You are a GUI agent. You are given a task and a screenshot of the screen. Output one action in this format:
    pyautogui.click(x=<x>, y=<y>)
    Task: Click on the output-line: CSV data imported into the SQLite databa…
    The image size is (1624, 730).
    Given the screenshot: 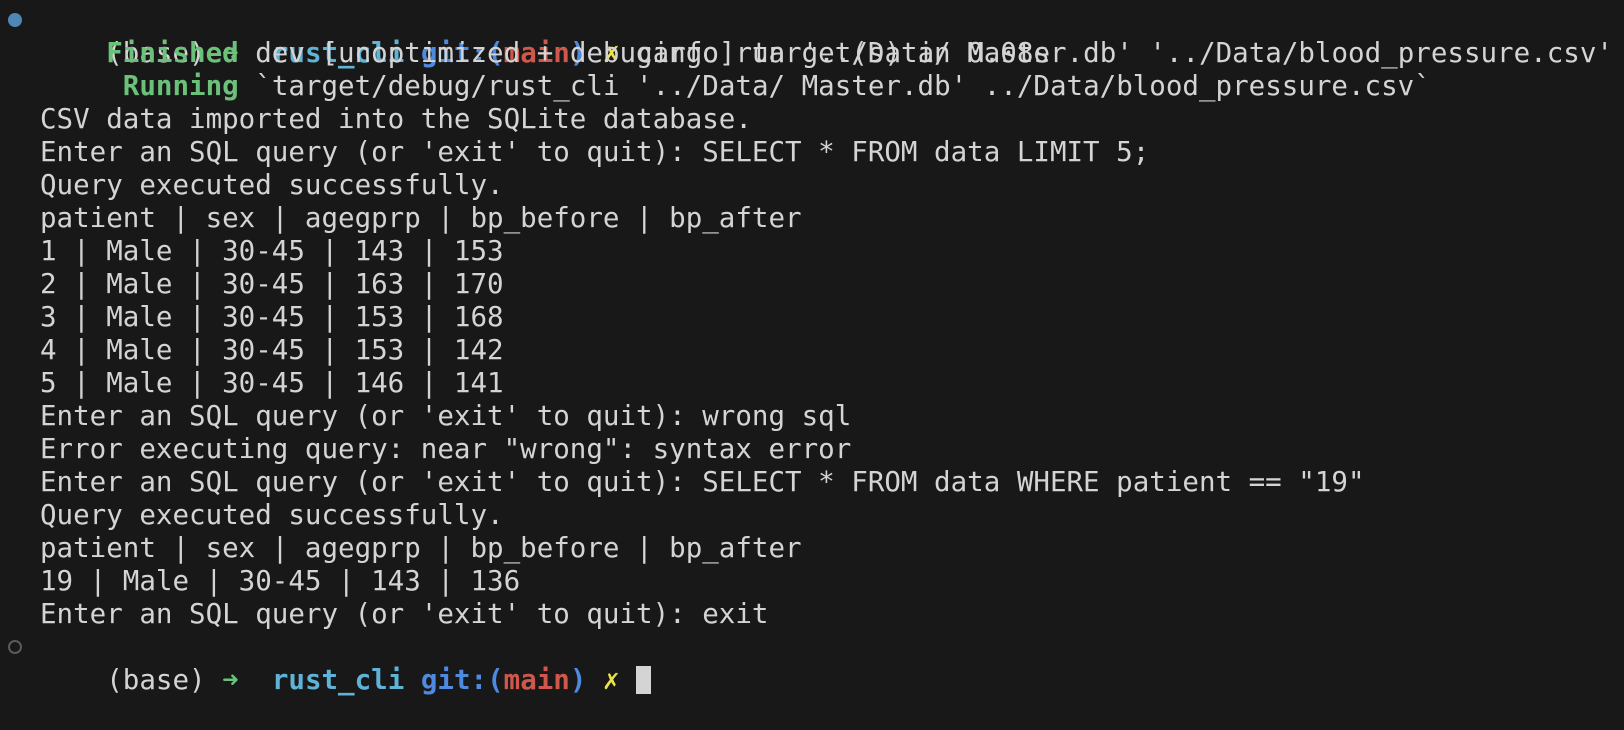 What is the action you would take?
    pyautogui.click(x=396, y=119)
    